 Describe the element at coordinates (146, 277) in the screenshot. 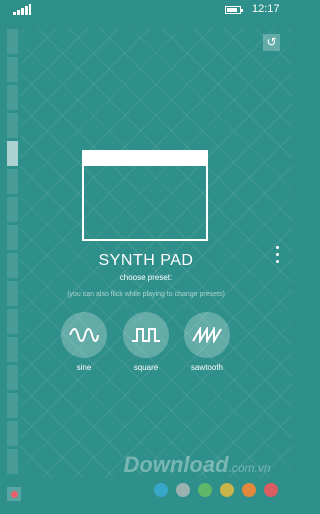

I see `choose-preset-label: choose preset:` at that location.